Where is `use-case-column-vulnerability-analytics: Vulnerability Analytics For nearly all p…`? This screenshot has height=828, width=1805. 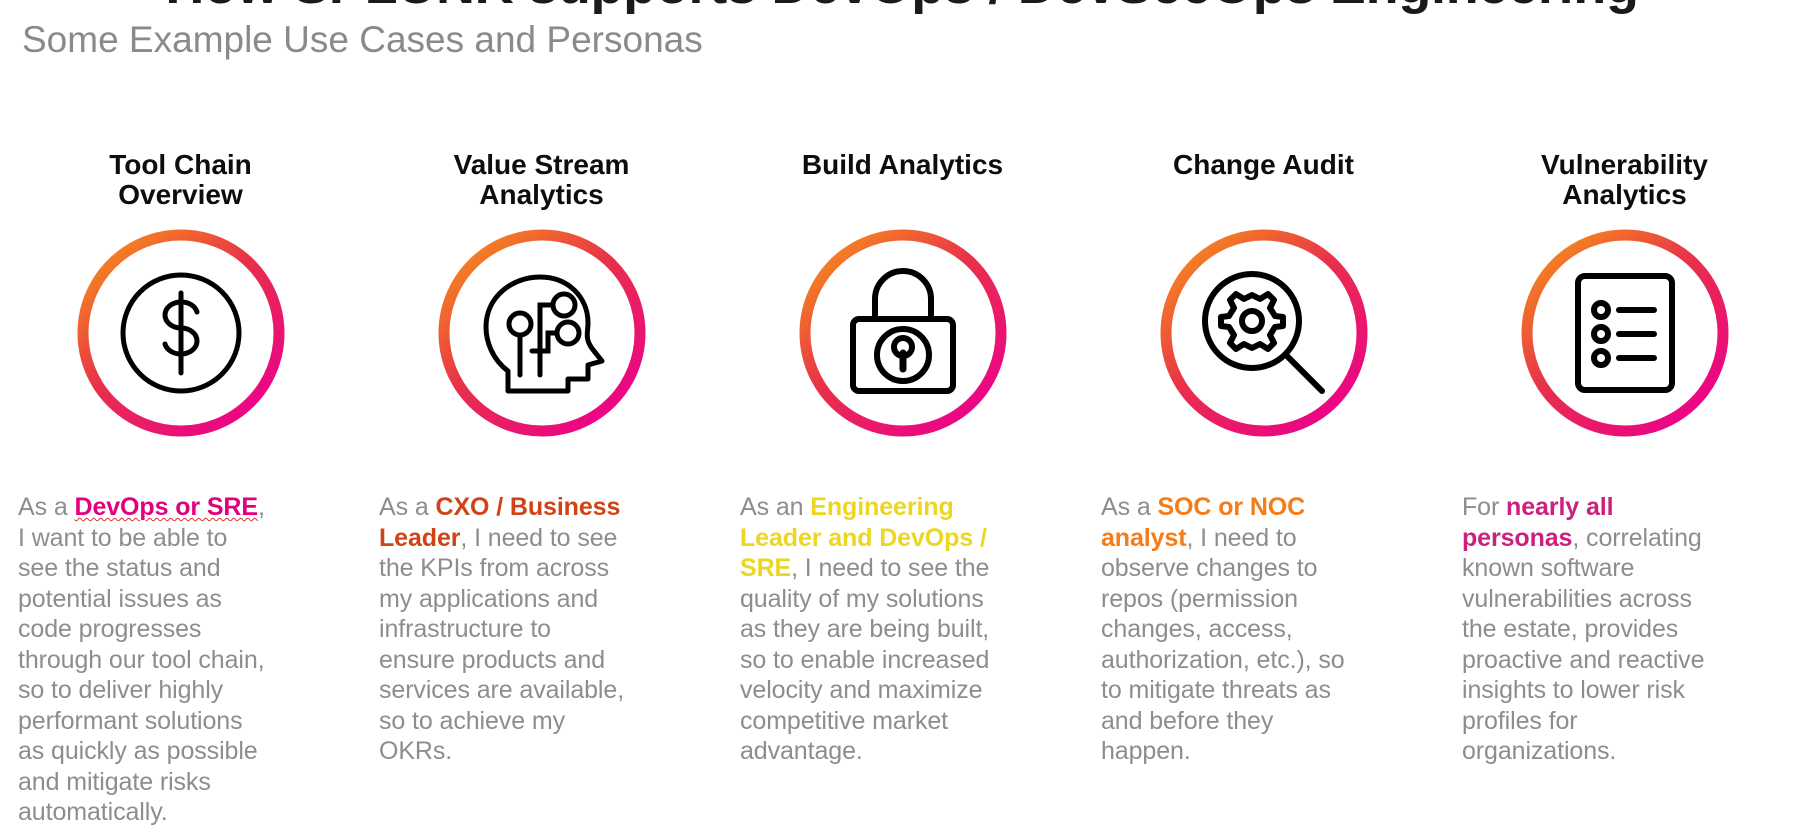
use-case-column-vulnerability-analytics: Vulnerability Analytics For nearly all p… is located at coordinates (1624, 458).